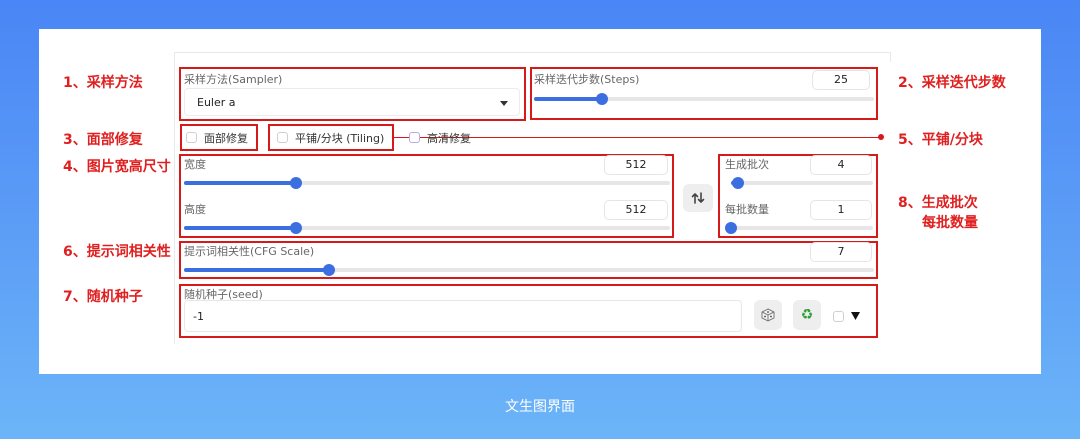  I want to click on dice-icon, so click(768, 315).